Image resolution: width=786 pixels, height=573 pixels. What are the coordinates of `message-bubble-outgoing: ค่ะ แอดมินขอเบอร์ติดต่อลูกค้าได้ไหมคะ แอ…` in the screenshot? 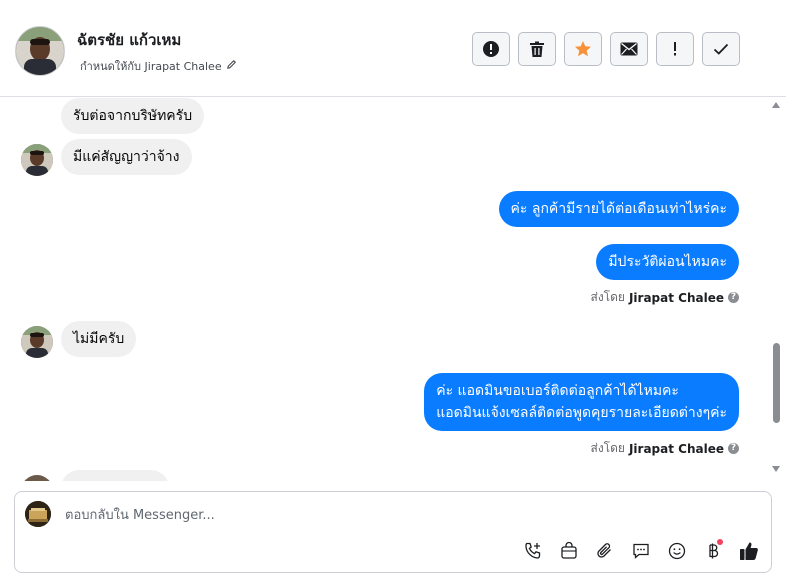 It's located at (581, 402).